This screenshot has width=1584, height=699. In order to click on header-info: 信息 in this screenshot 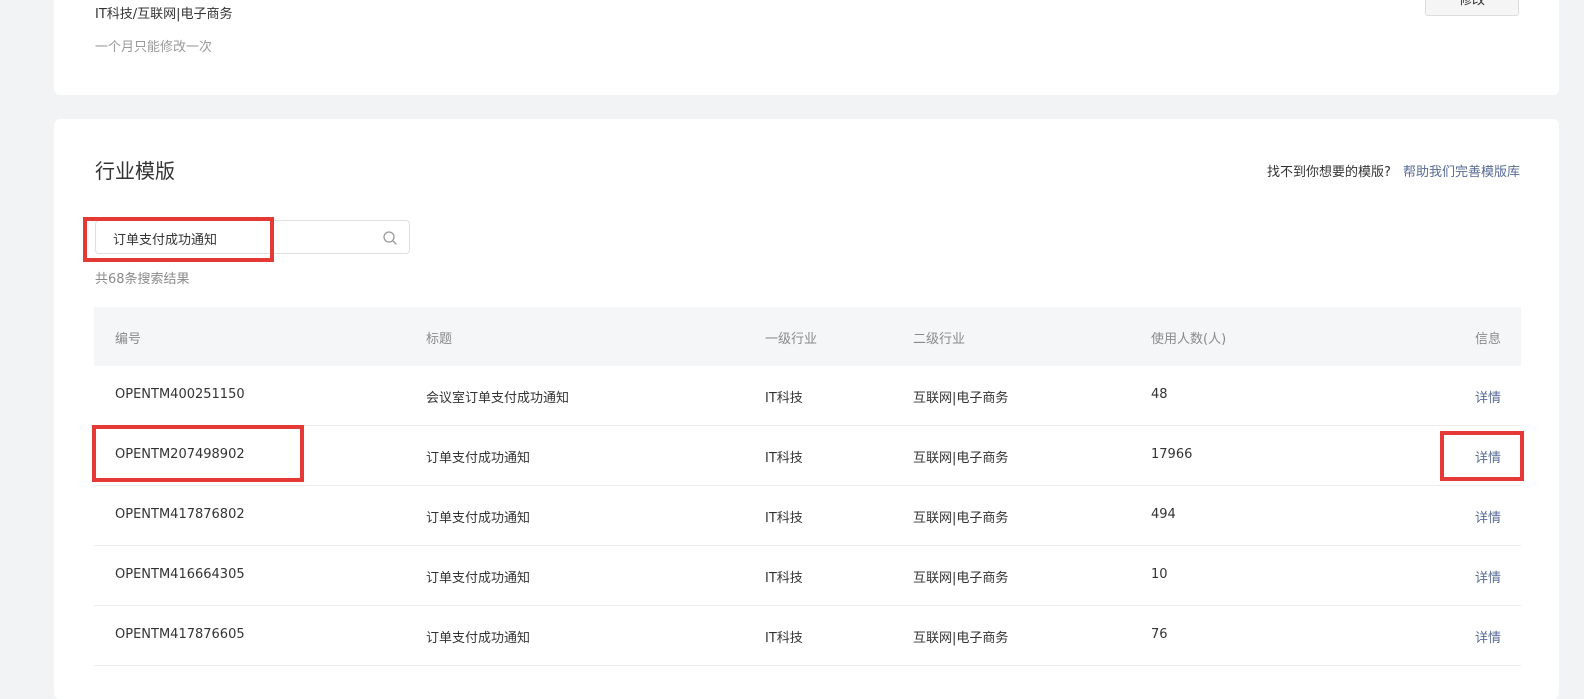, I will do `click(1487, 339)`.